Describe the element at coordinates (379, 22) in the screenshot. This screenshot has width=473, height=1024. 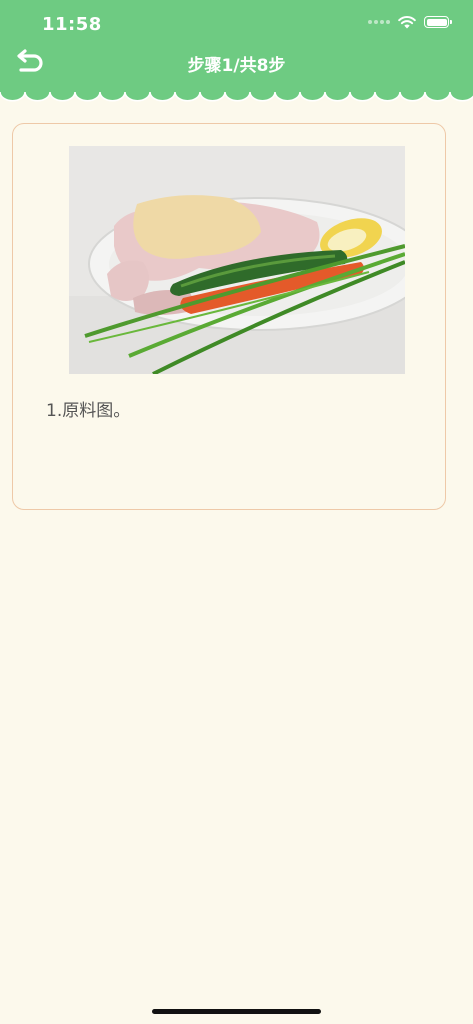
I see `signal-icon` at that location.